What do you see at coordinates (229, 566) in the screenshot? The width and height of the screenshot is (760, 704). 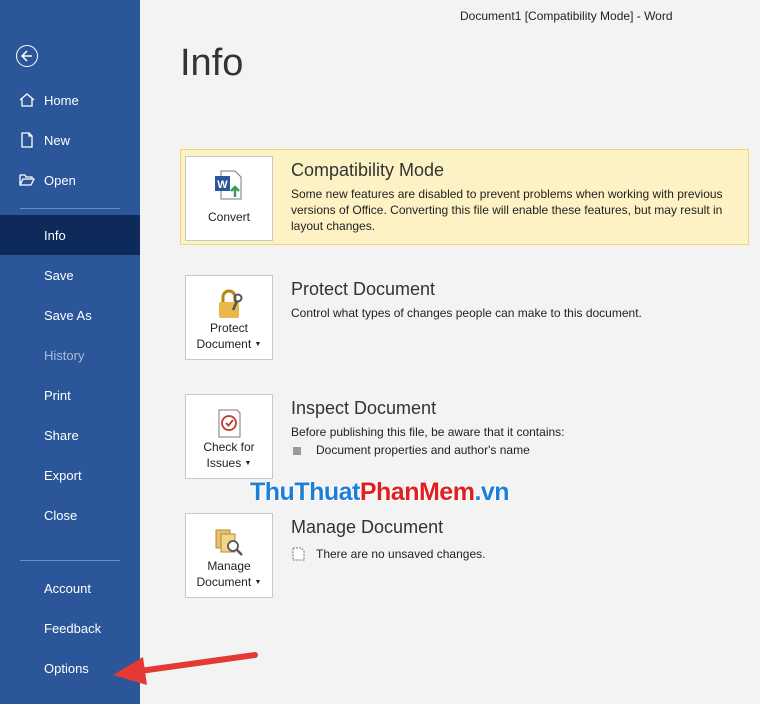 I see `manage-label-line1: Manage` at bounding box center [229, 566].